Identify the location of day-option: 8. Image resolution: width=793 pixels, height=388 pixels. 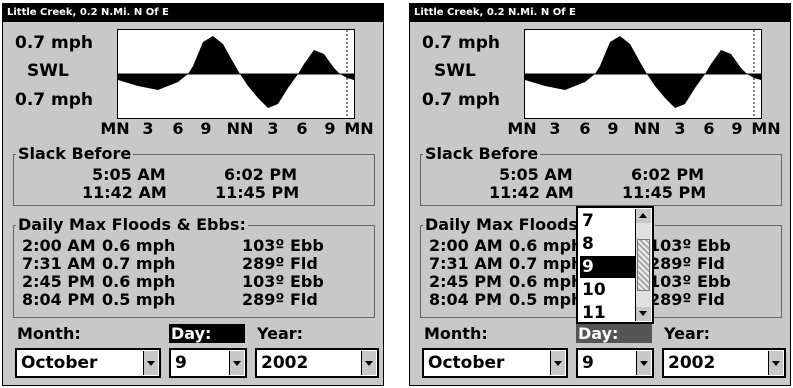
(609, 244).